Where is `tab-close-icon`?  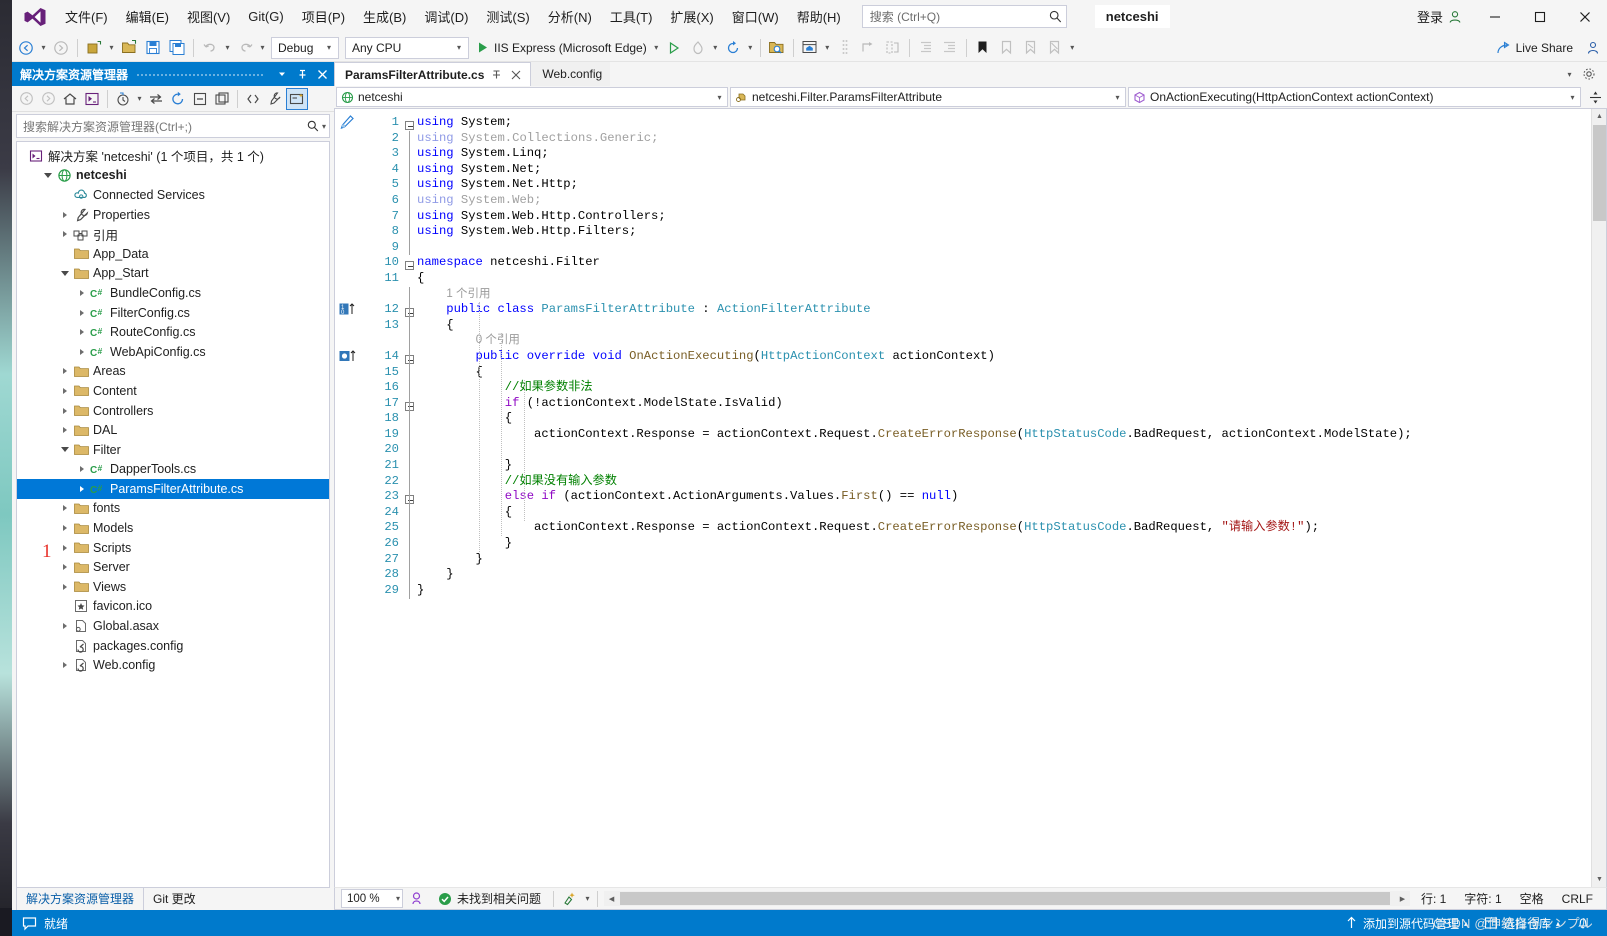
tab-close-icon is located at coordinates (516, 75).